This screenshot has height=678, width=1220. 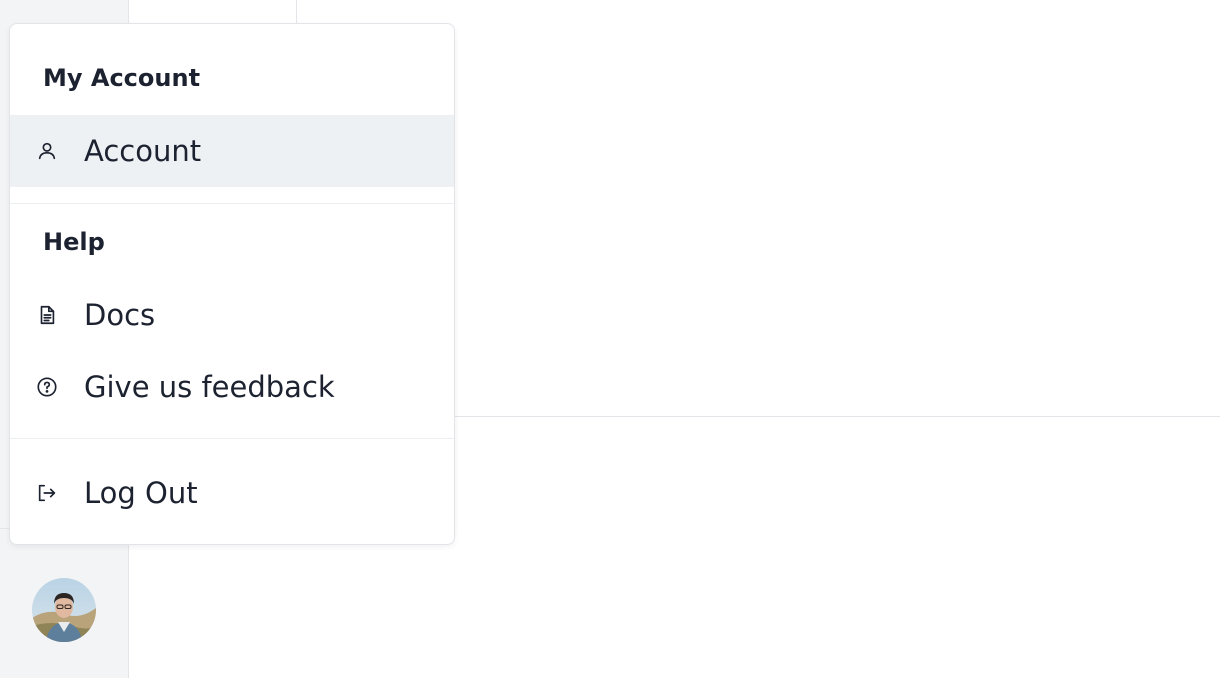 I want to click on menu-item-feedback: Give us feedback, so click(x=232, y=387).